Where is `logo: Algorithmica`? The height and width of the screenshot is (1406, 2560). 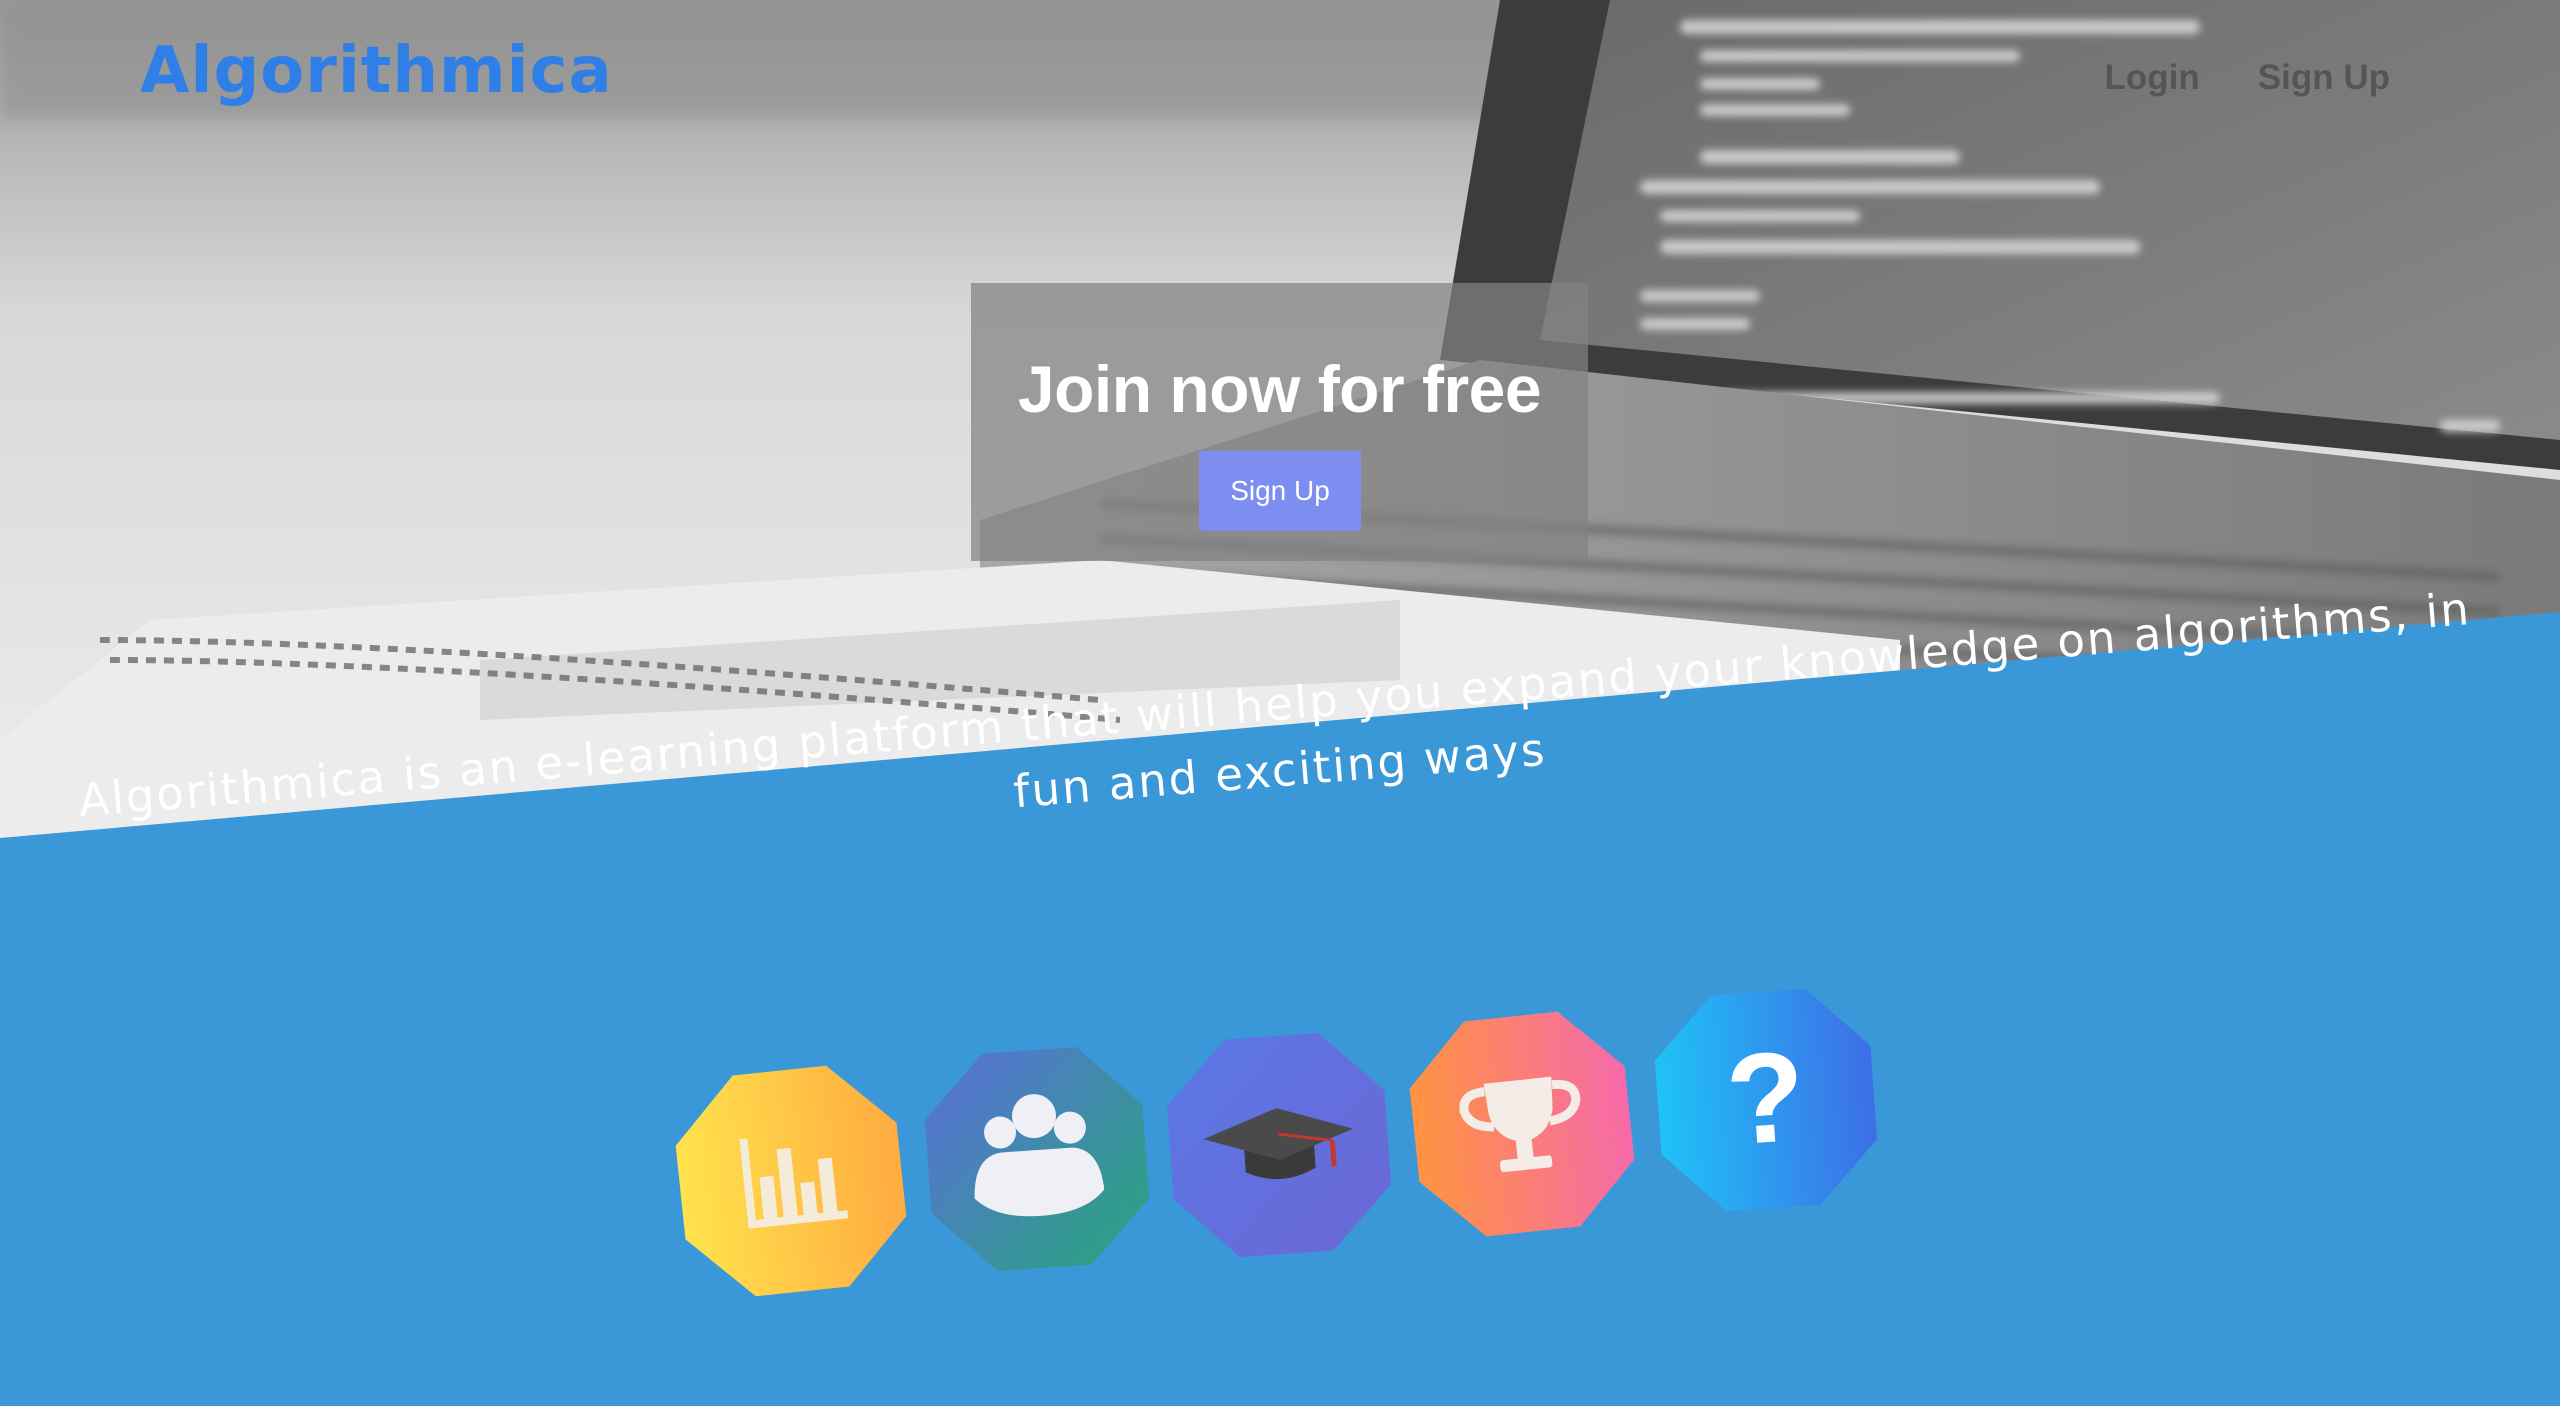 logo: Algorithmica is located at coordinates (376, 71).